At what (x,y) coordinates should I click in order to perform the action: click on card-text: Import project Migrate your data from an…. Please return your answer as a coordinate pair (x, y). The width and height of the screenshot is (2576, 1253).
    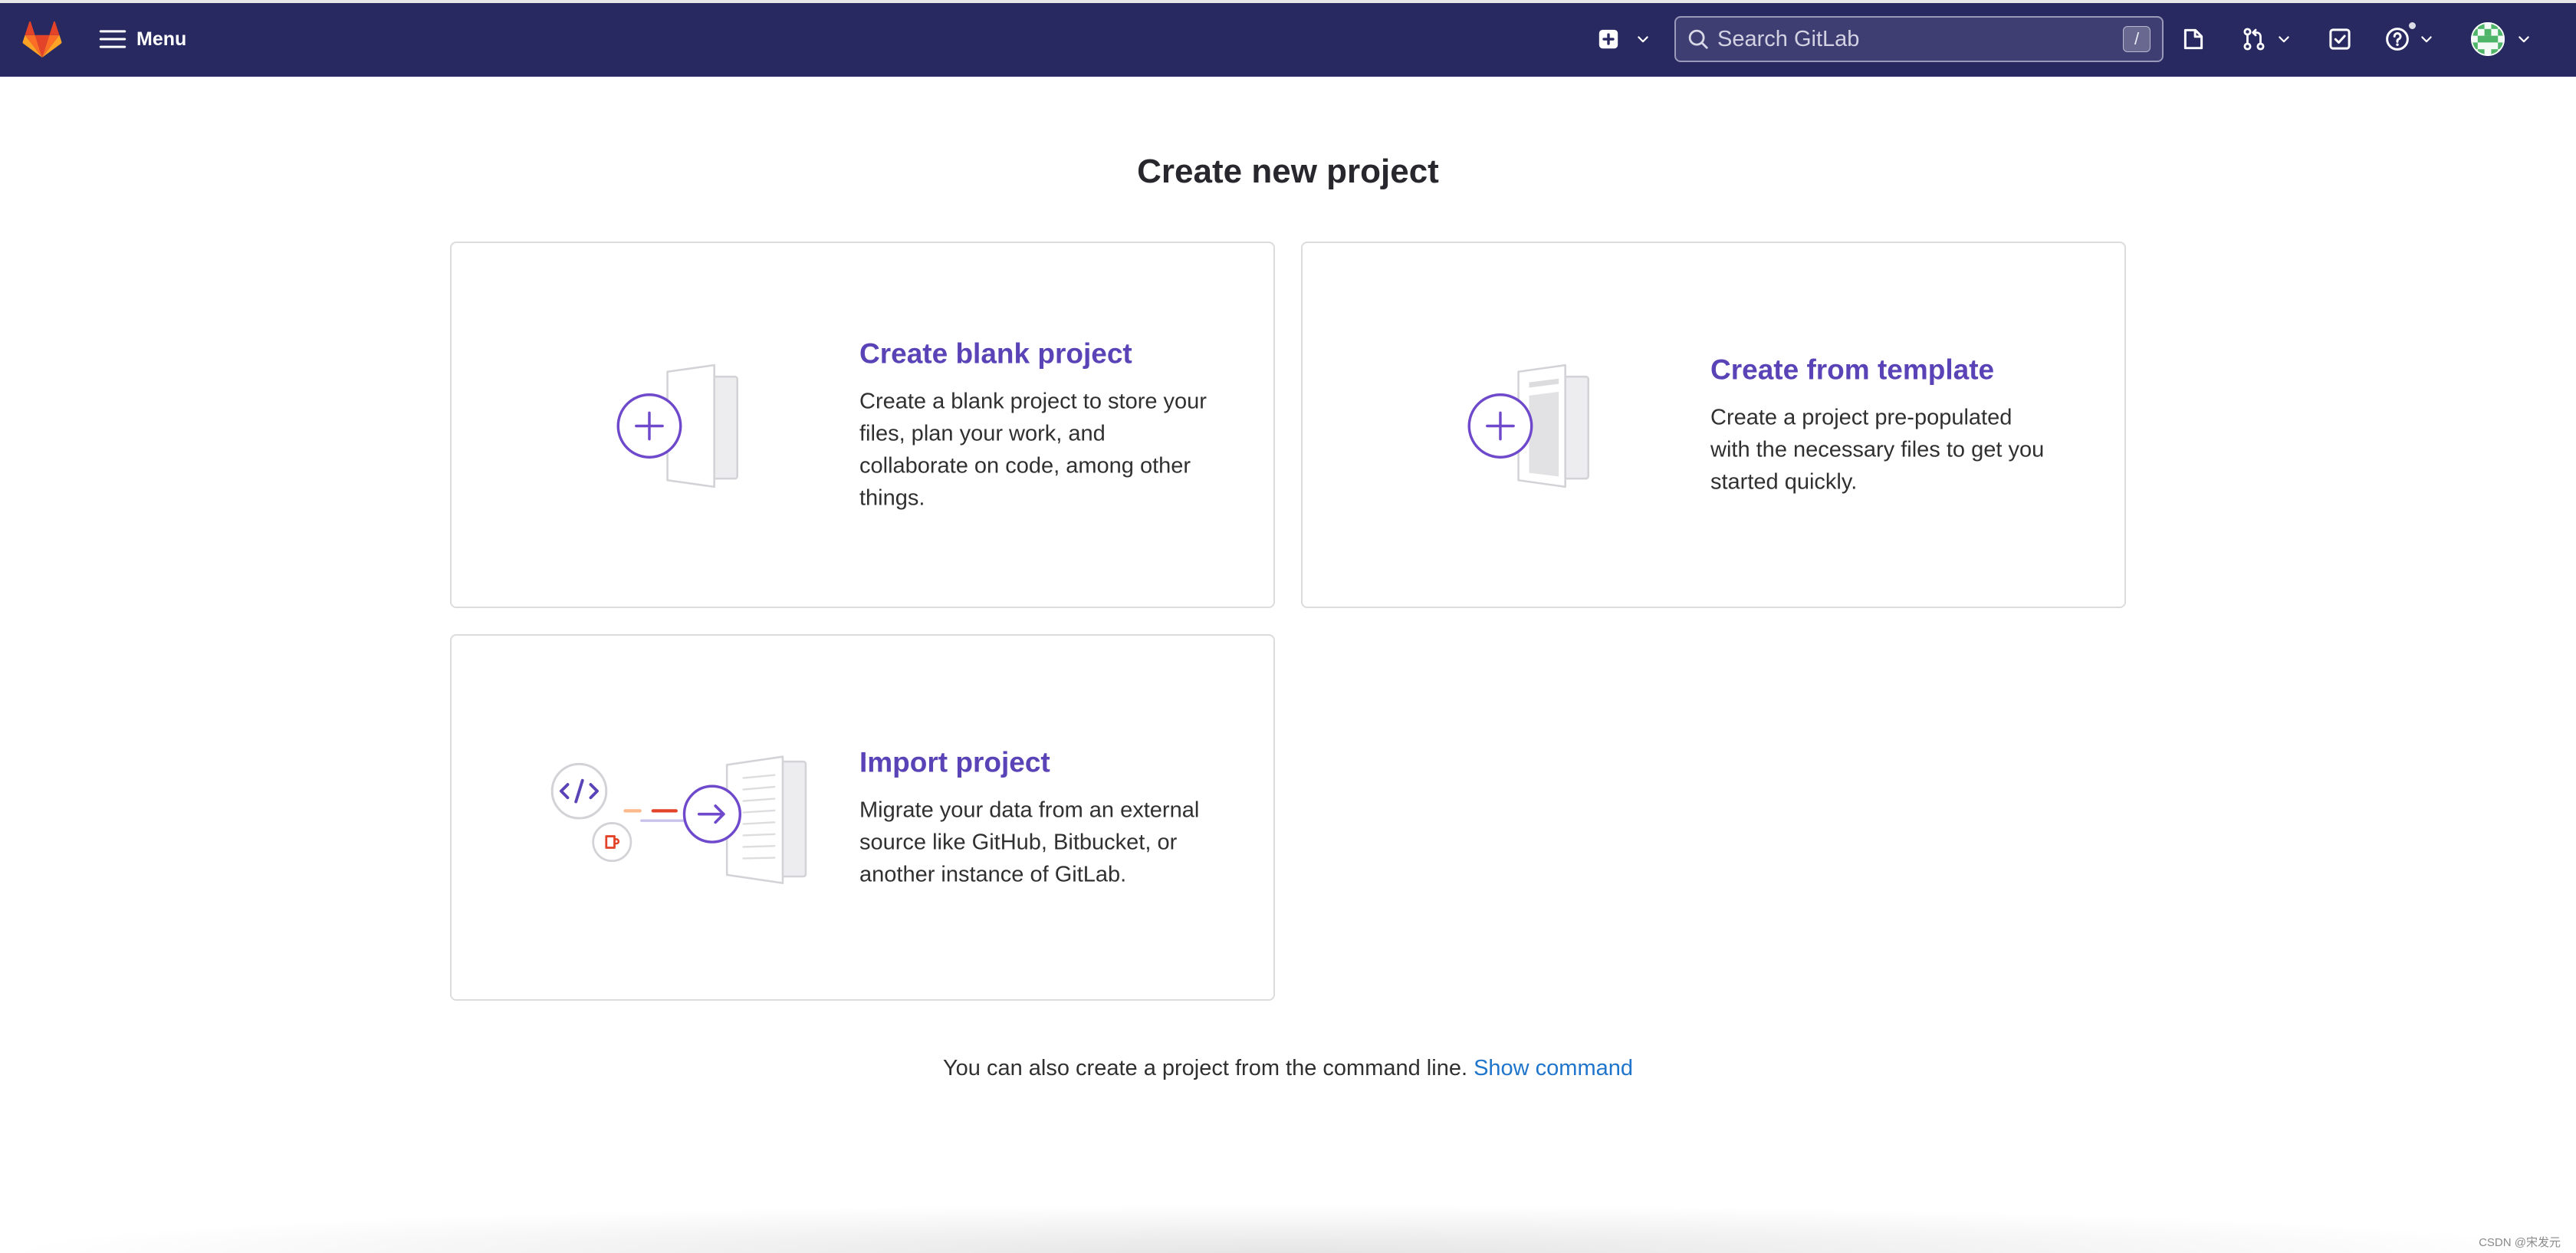
    Looking at the image, I should click on (1055, 818).